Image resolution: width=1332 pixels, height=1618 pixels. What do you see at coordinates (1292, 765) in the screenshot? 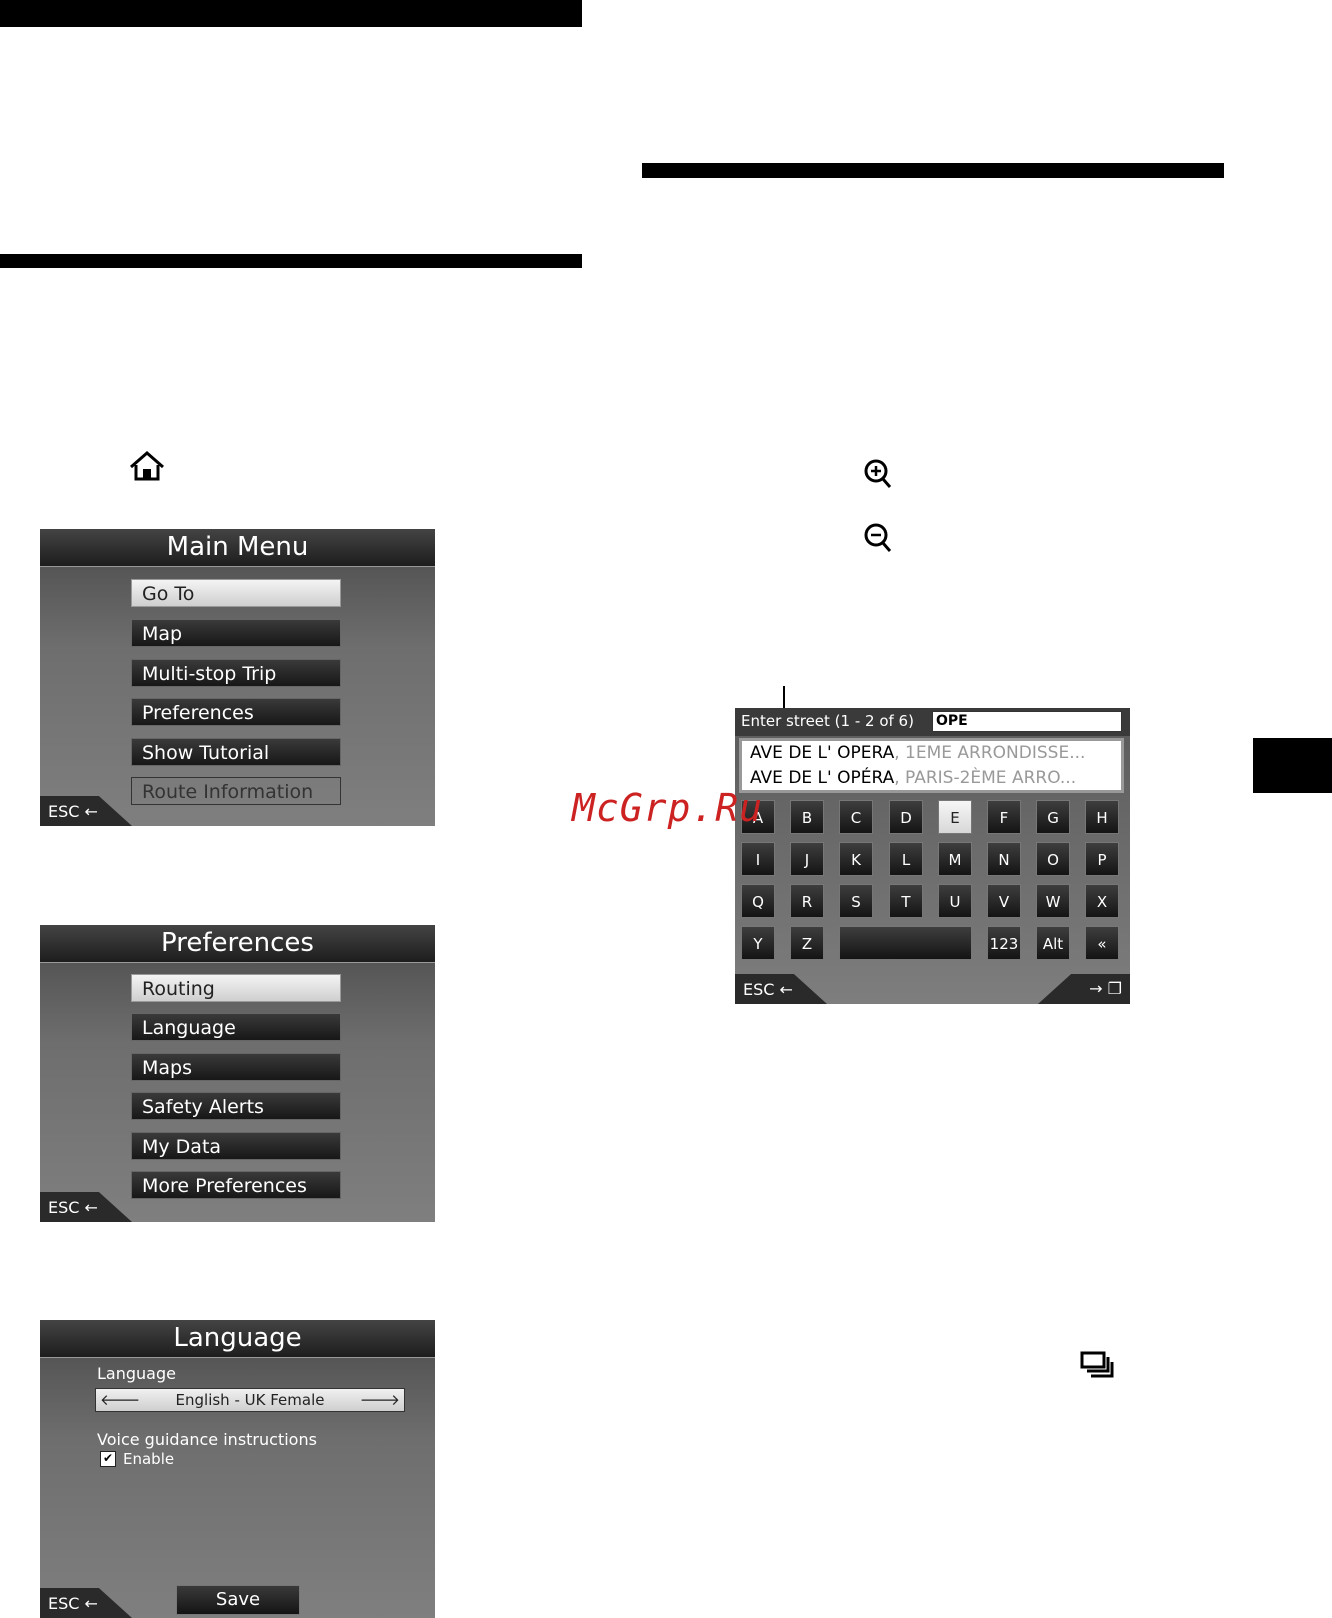
I see `chapter-tab` at bounding box center [1292, 765].